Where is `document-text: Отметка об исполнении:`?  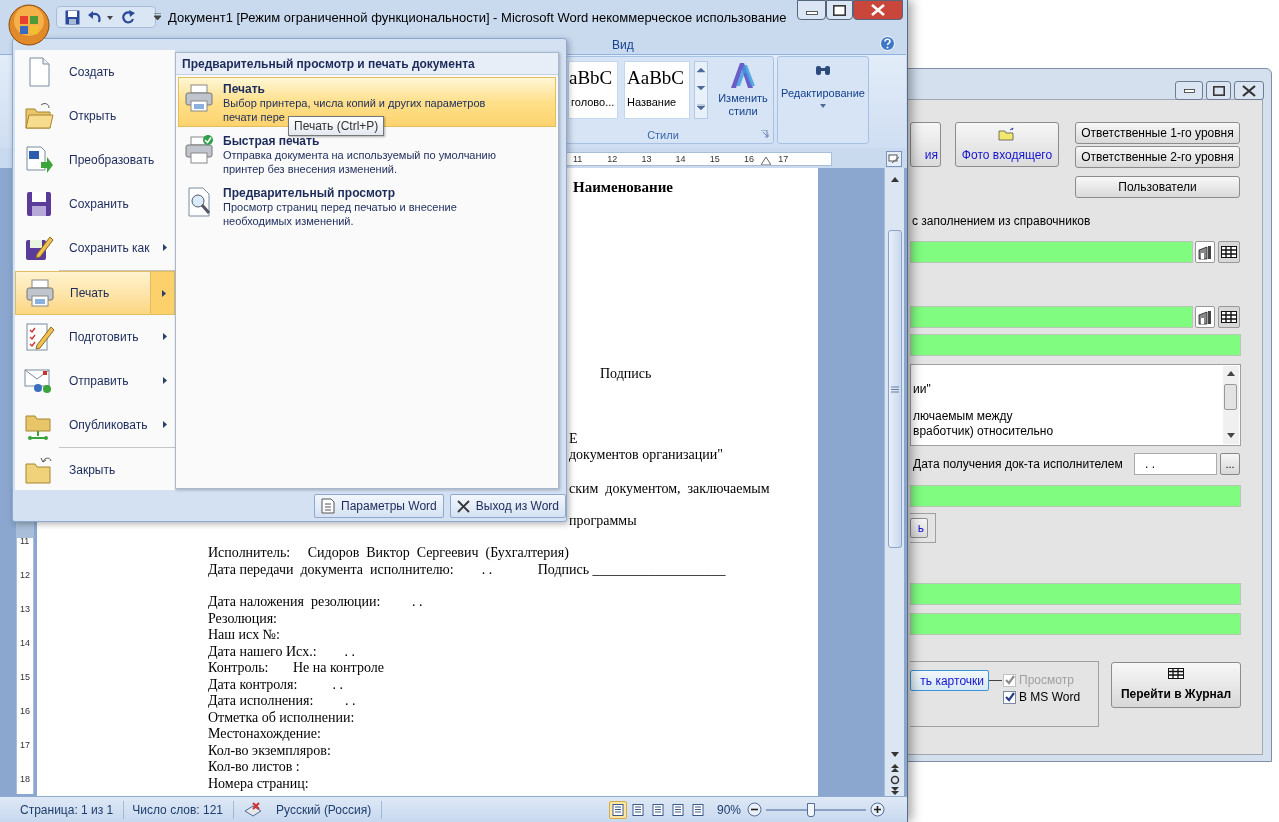
document-text: Отметка об исполнении: is located at coordinates (281, 717).